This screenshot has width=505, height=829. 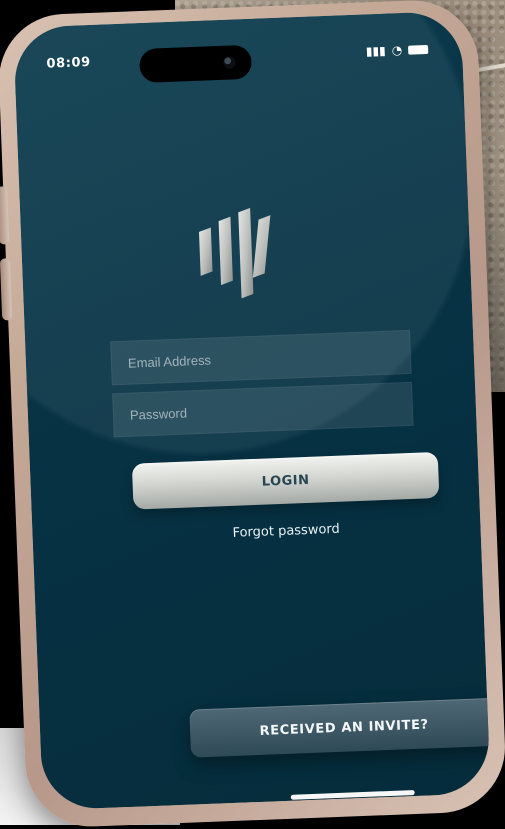 I want to click on status-icons: ▮▮▮ ◔, so click(x=397, y=50).